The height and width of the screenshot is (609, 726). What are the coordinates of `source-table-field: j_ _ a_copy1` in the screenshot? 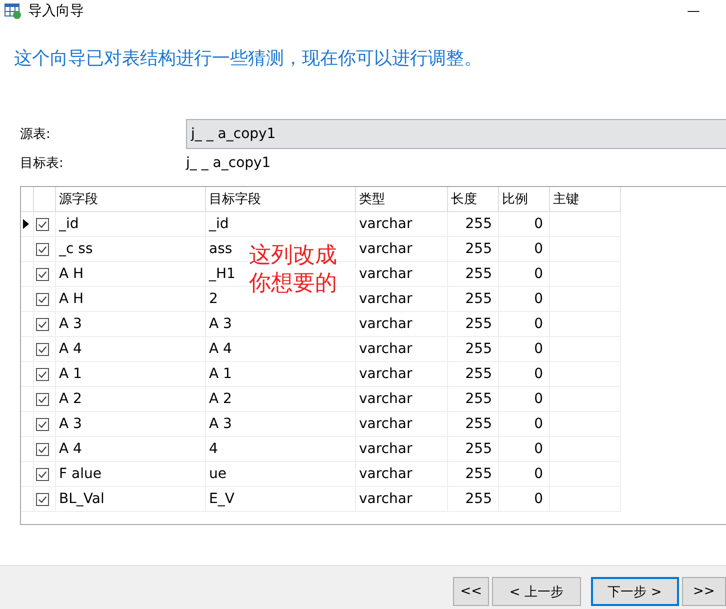 It's located at (456, 134).